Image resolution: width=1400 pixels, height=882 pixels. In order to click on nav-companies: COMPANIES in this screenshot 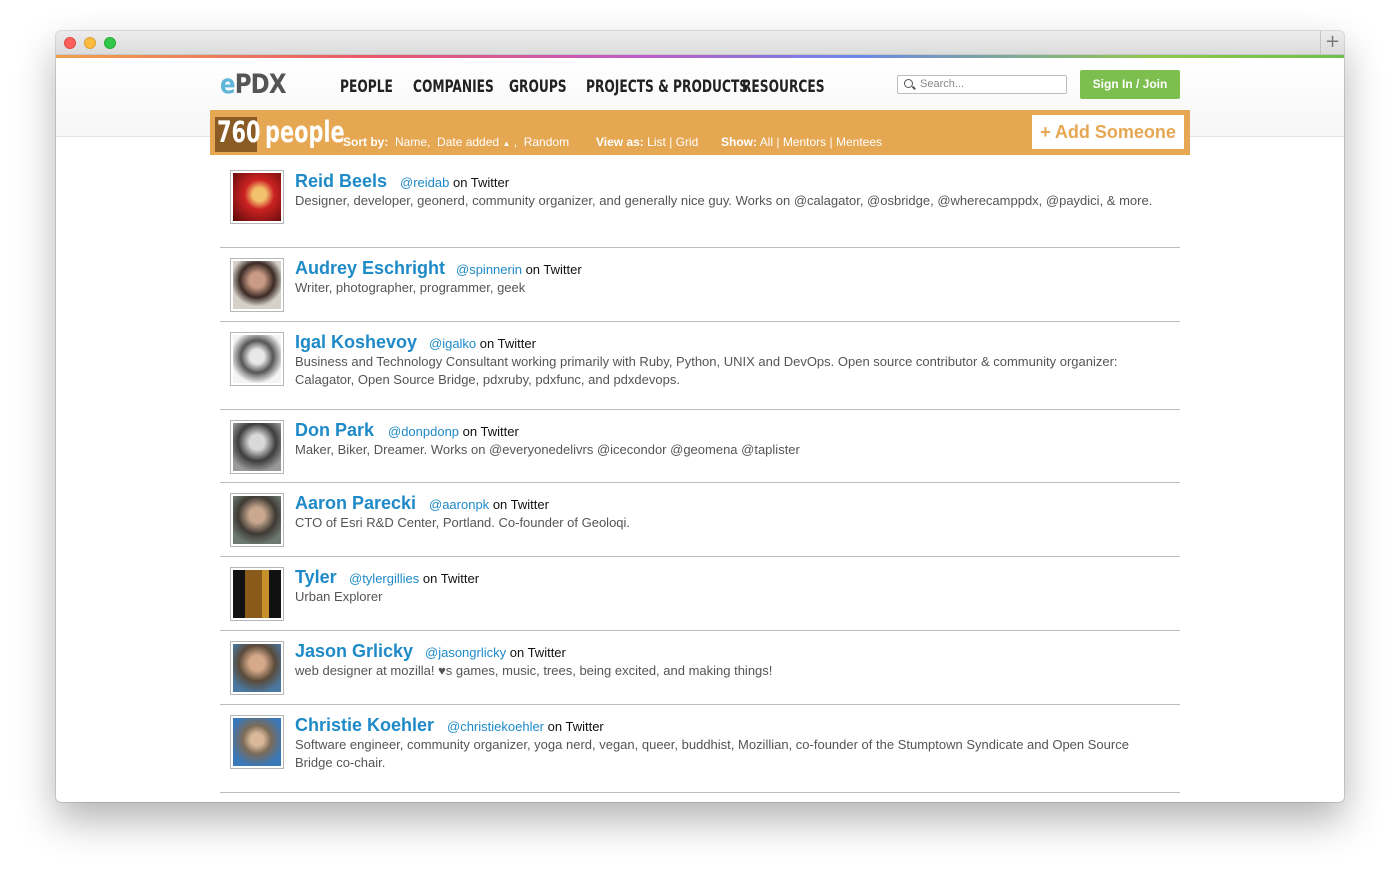, I will do `click(453, 87)`.